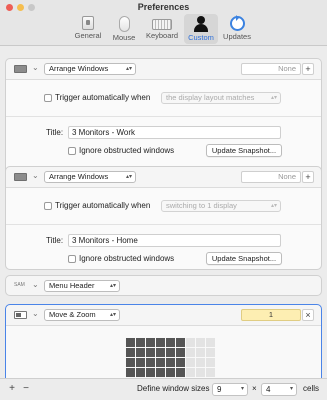  What do you see at coordinates (268, 389) in the screenshot?
I see `grid-rows-value: 4` at bounding box center [268, 389].